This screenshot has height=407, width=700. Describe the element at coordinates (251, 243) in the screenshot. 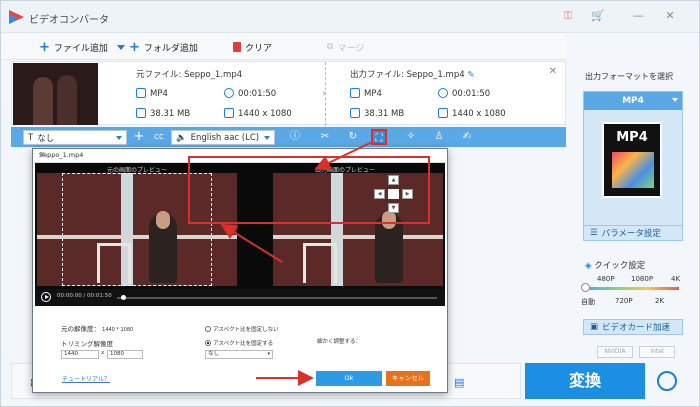

I see `arrow-to-crop-box` at that location.